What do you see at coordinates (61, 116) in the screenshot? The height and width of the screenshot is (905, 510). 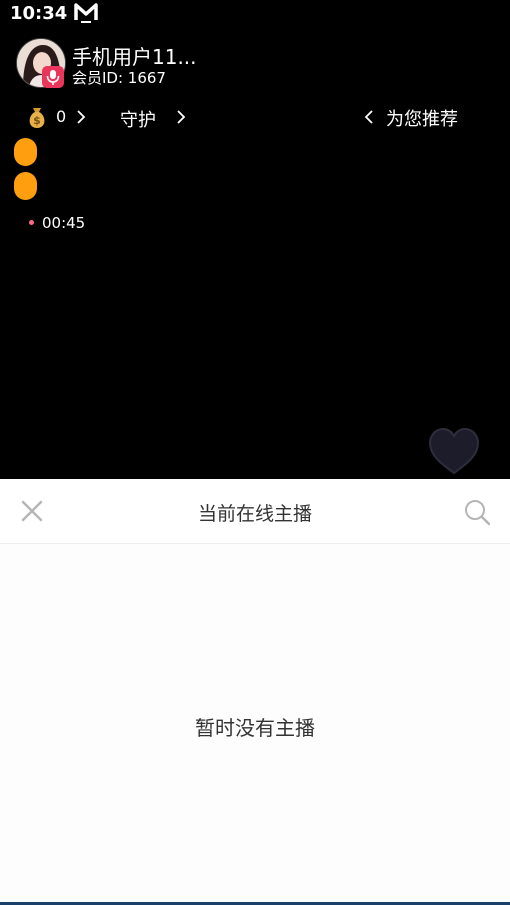 I see `coin-count: 0` at bounding box center [61, 116].